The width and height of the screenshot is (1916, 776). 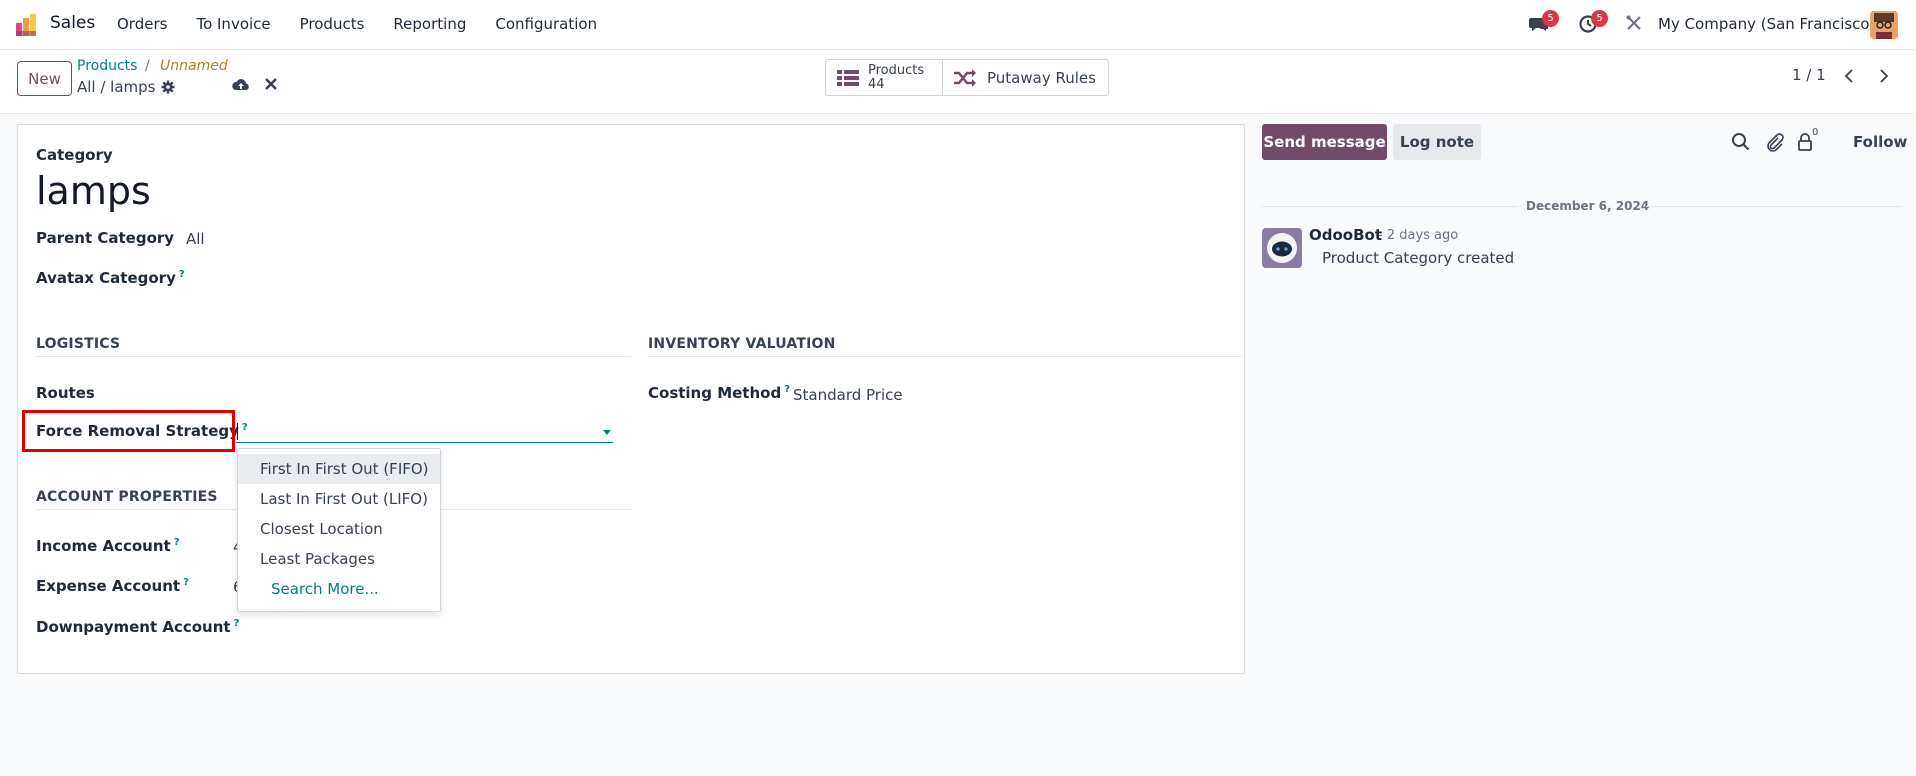 I want to click on sales-app-icon, so click(x=27, y=25).